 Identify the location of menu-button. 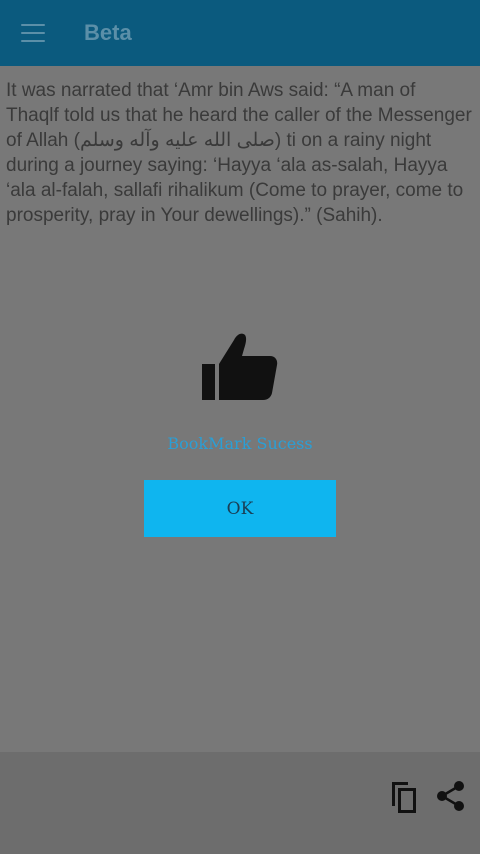
(33, 33).